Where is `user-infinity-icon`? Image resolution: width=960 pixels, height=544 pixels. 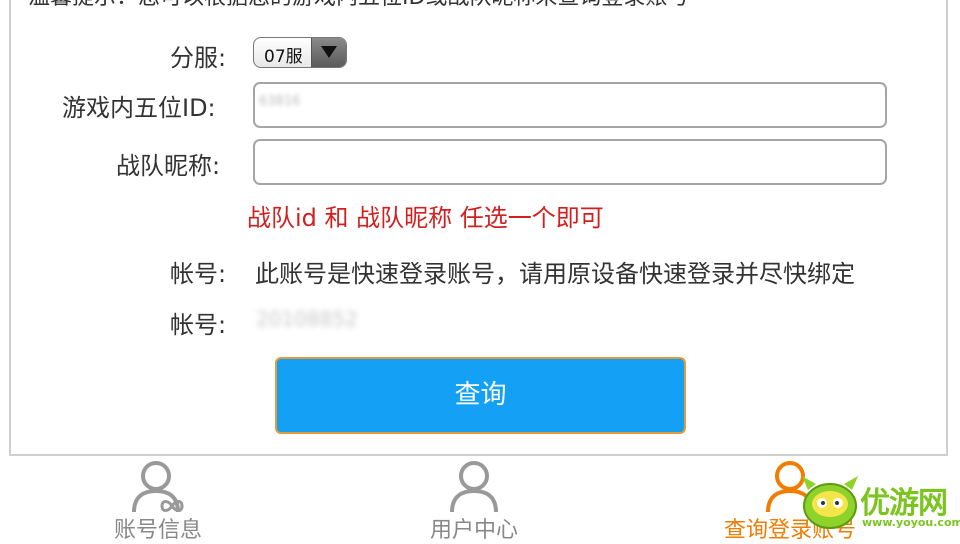 user-infinity-icon is located at coordinates (158, 487).